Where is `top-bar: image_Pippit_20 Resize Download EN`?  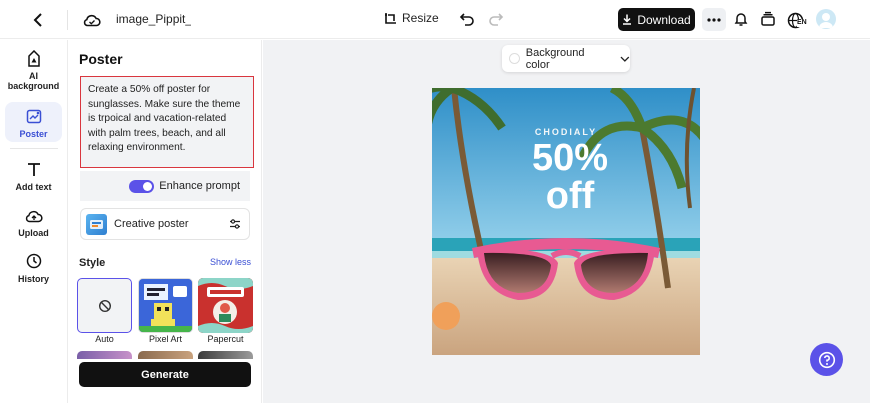 top-bar: image_Pippit_20 Resize Download EN is located at coordinates (435, 19).